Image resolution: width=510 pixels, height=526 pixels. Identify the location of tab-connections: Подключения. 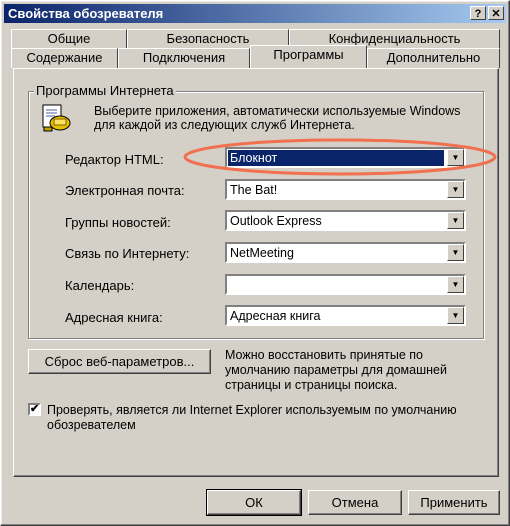
(184, 58).